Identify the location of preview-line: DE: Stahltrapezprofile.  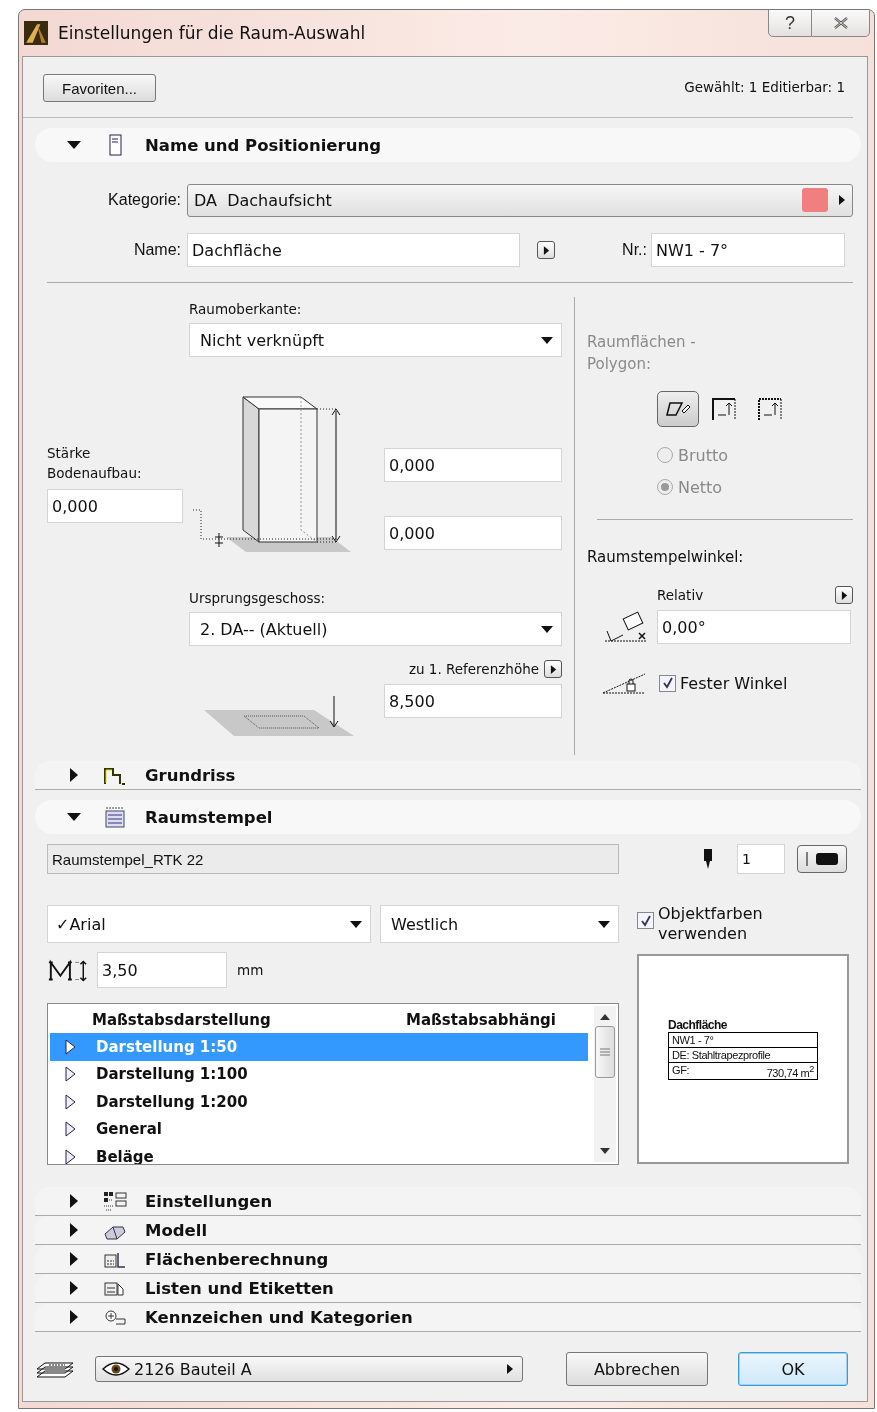
(743, 1055).